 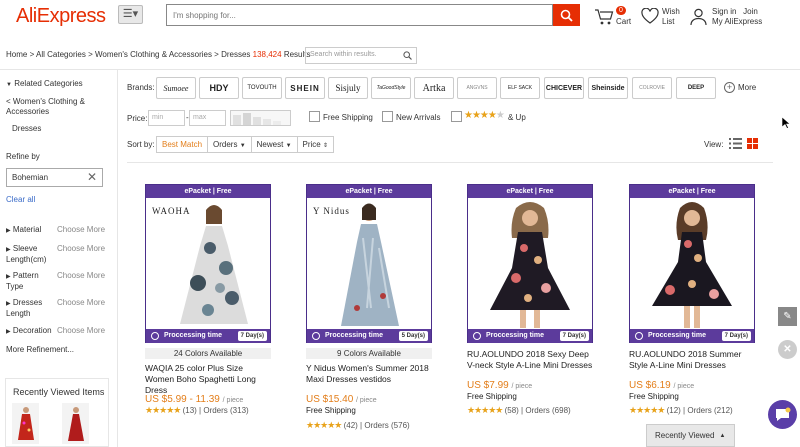 I want to click on product-image: Y Nidus, so click(x=369, y=263).